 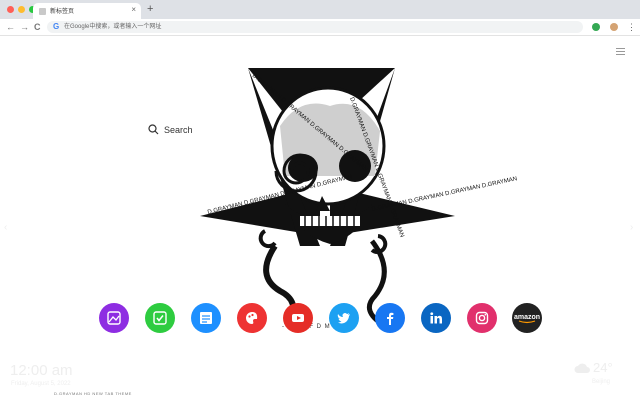 What do you see at coordinates (315, 27) in the screenshot?
I see `address-bar: G 在Google中搜索，或者输入一个网址` at bounding box center [315, 27].